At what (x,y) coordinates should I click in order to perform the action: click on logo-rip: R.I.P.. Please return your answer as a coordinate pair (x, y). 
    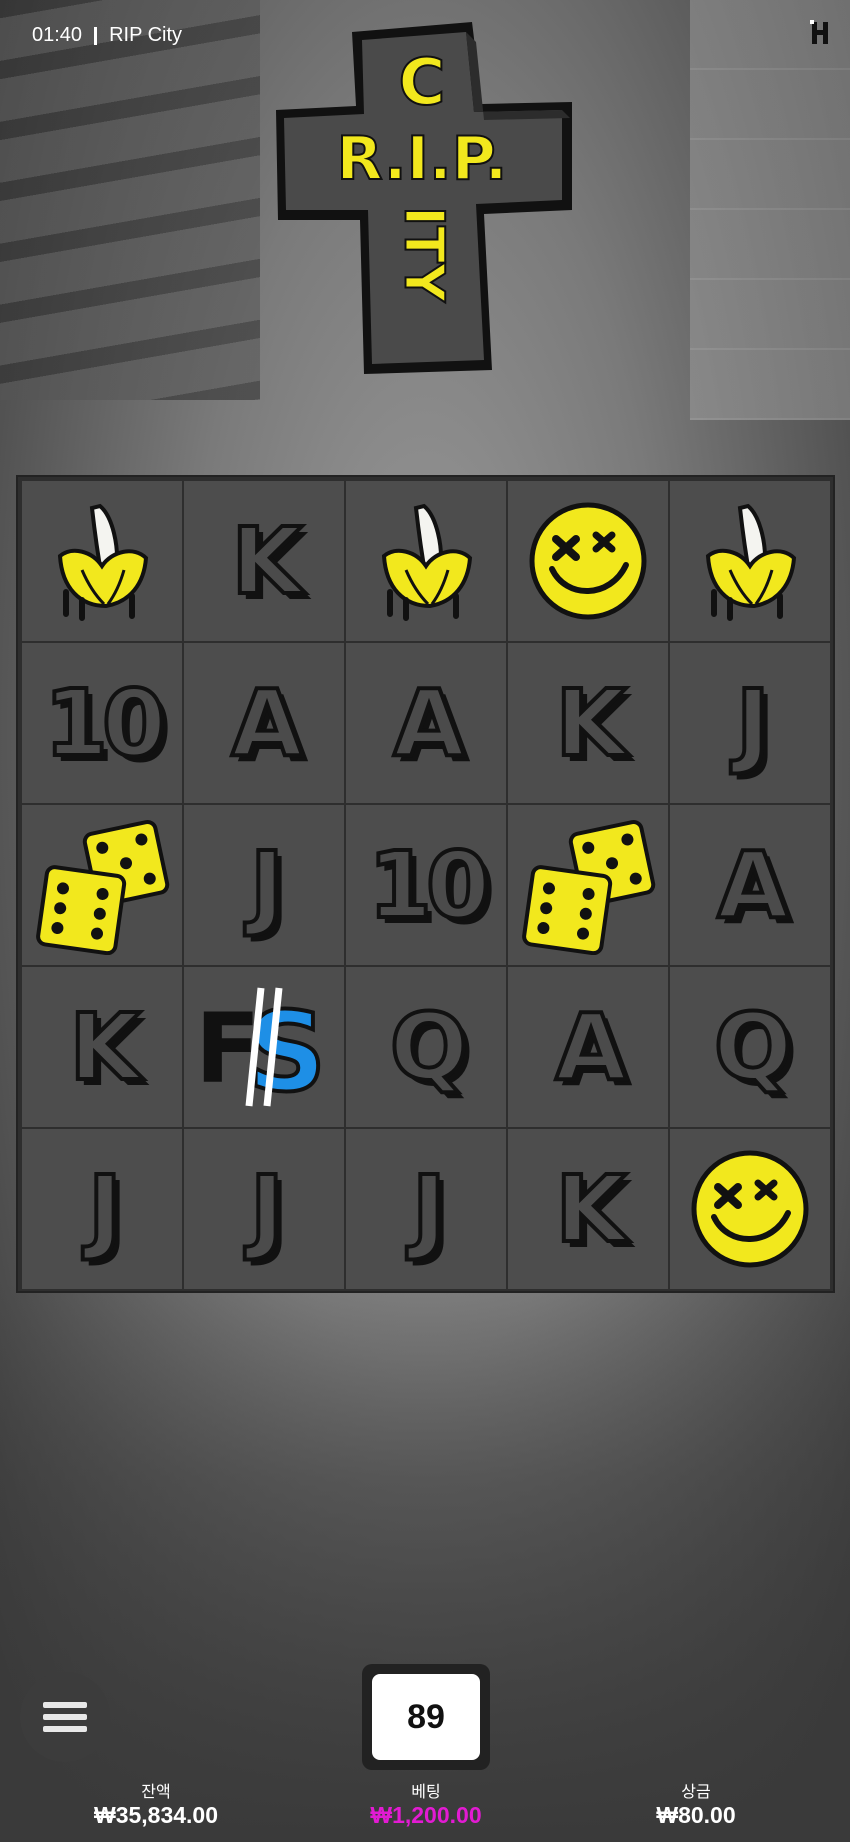
    Looking at the image, I should click on (422, 159).